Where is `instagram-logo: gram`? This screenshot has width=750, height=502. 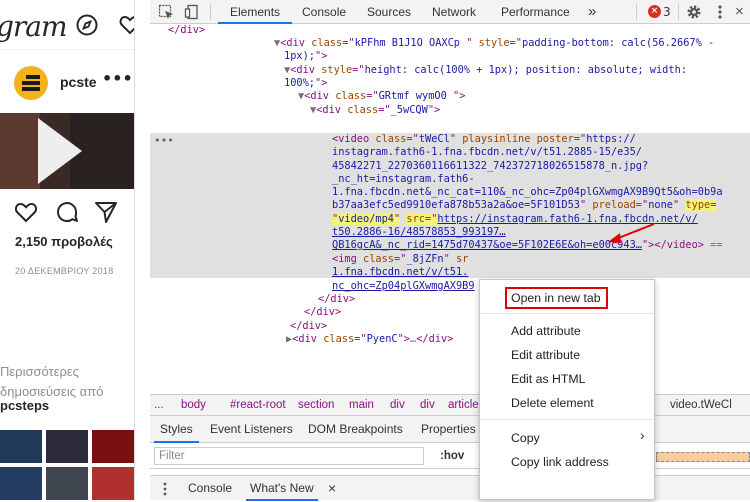 instagram-logo: gram is located at coordinates (34, 26).